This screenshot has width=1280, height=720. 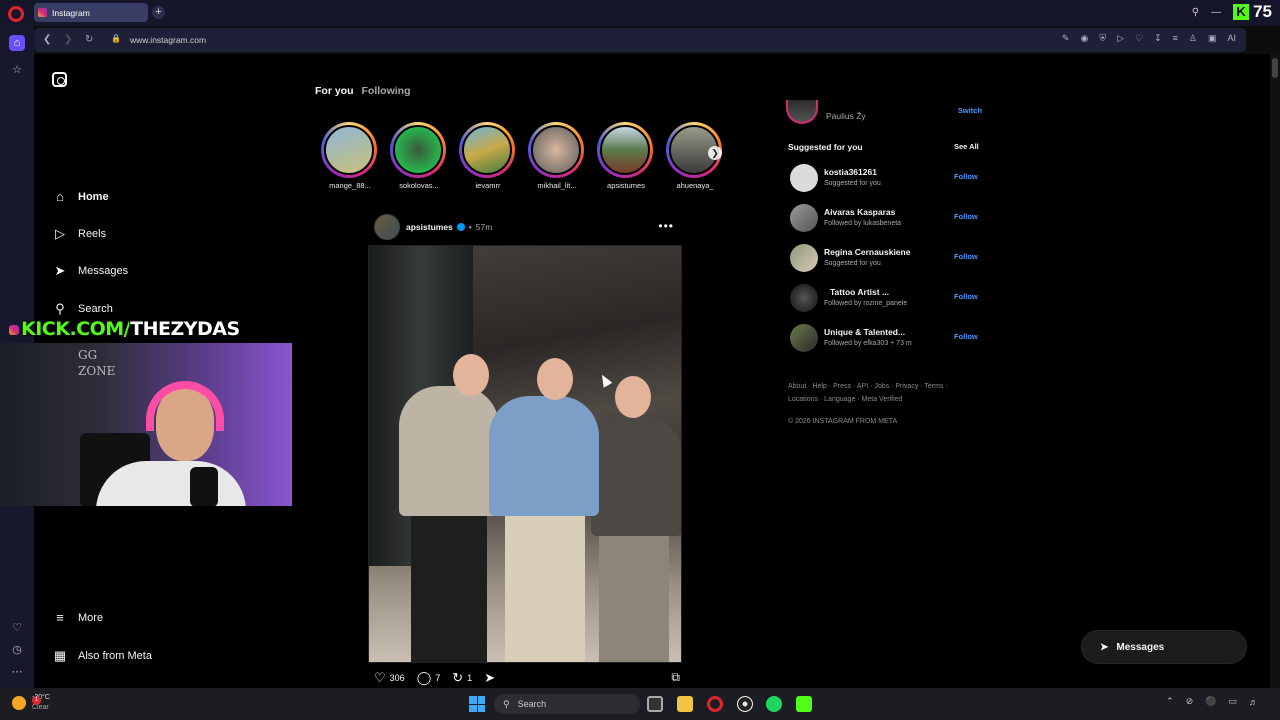 What do you see at coordinates (389, 678) in the screenshot?
I see `like-button: ♡ 306` at bounding box center [389, 678].